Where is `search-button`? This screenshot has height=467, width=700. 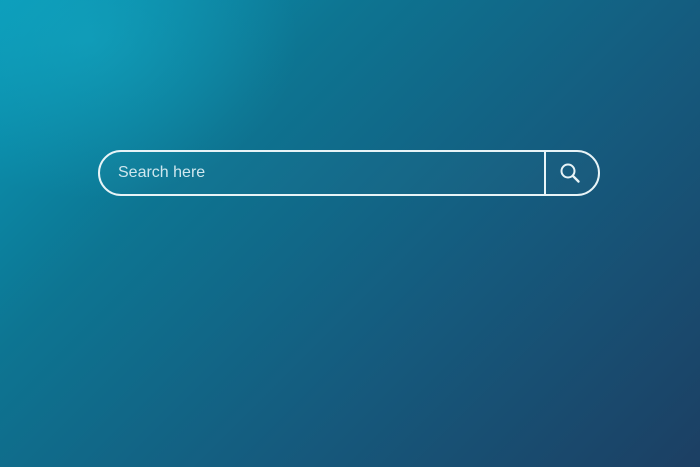
search-button is located at coordinates (571, 173).